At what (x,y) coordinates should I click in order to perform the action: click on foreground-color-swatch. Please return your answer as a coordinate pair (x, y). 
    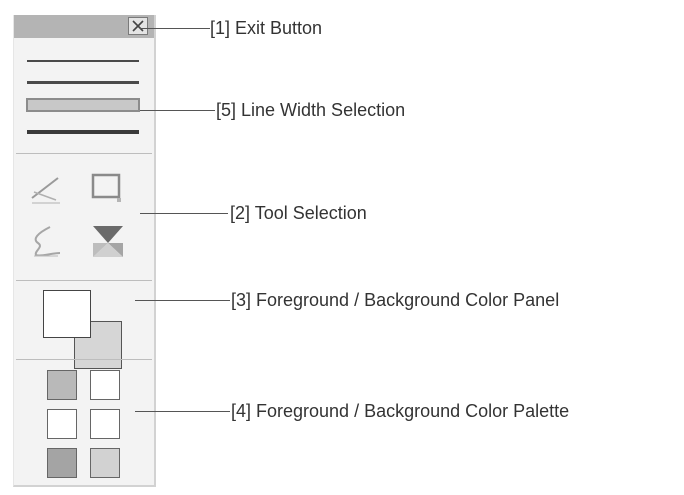
    Looking at the image, I should click on (67, 314).